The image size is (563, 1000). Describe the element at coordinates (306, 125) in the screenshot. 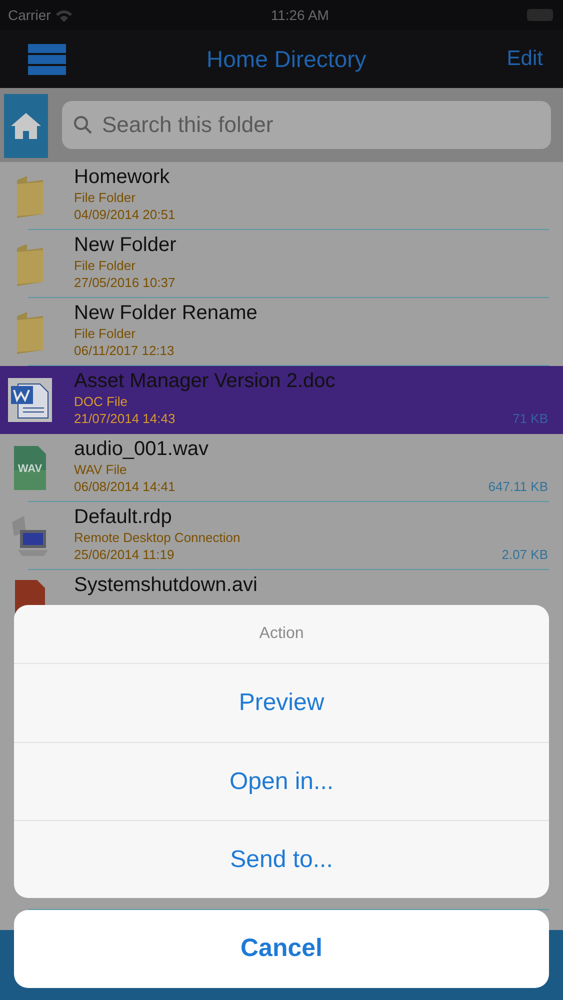

I see `search-field: Search this folder` at that location.